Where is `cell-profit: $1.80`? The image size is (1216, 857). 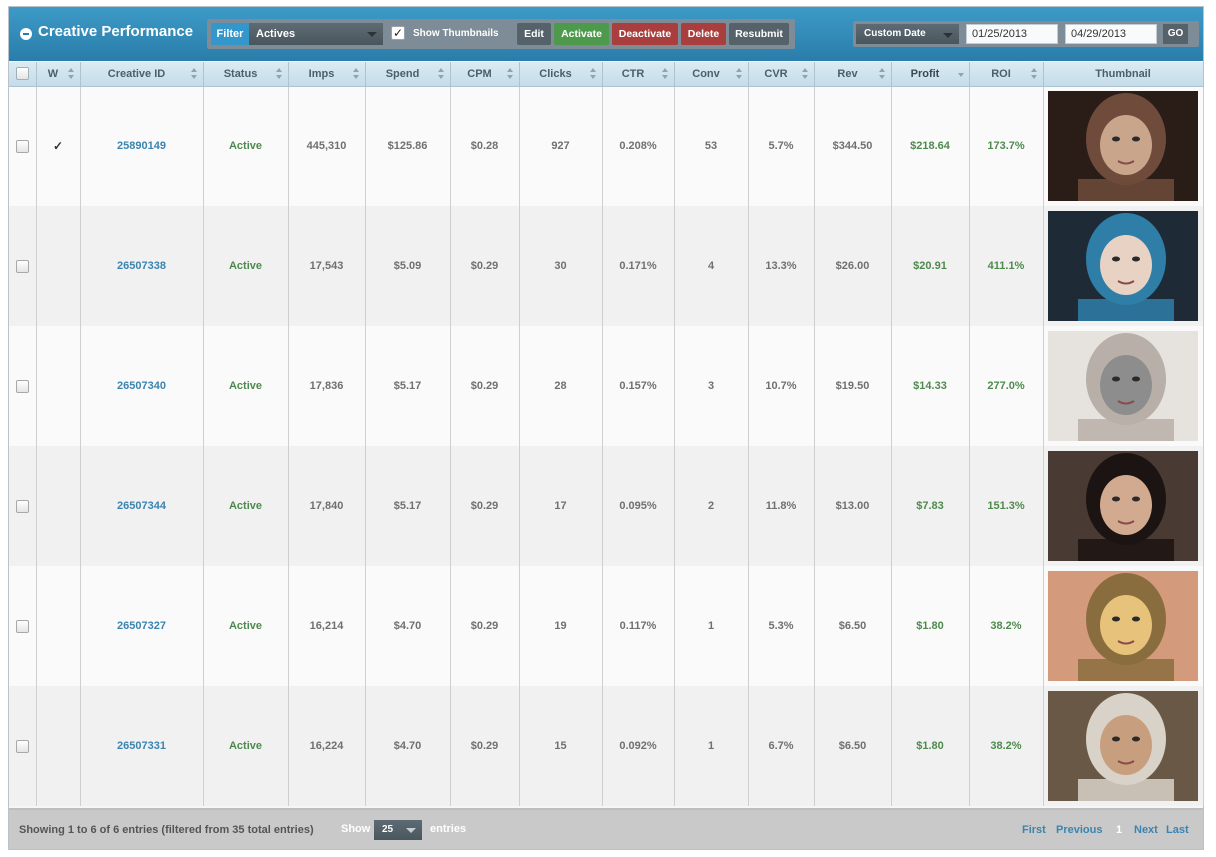 cell-profit: $1.80 is located at coordinates (930, 626).